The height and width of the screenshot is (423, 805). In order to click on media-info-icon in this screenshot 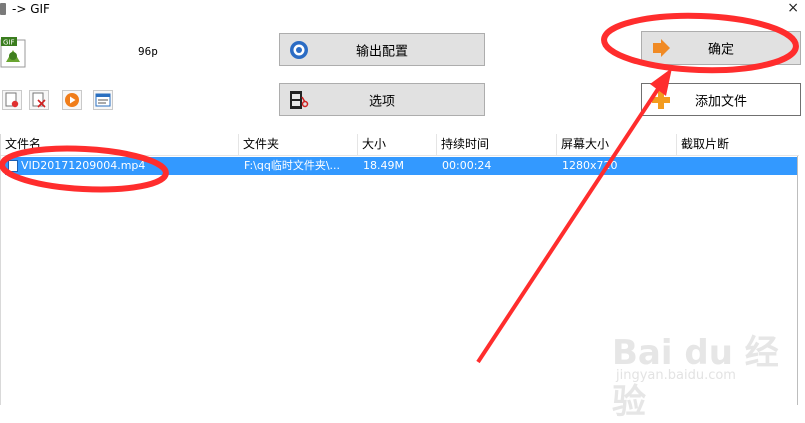, I will do `click(103, 100)`.